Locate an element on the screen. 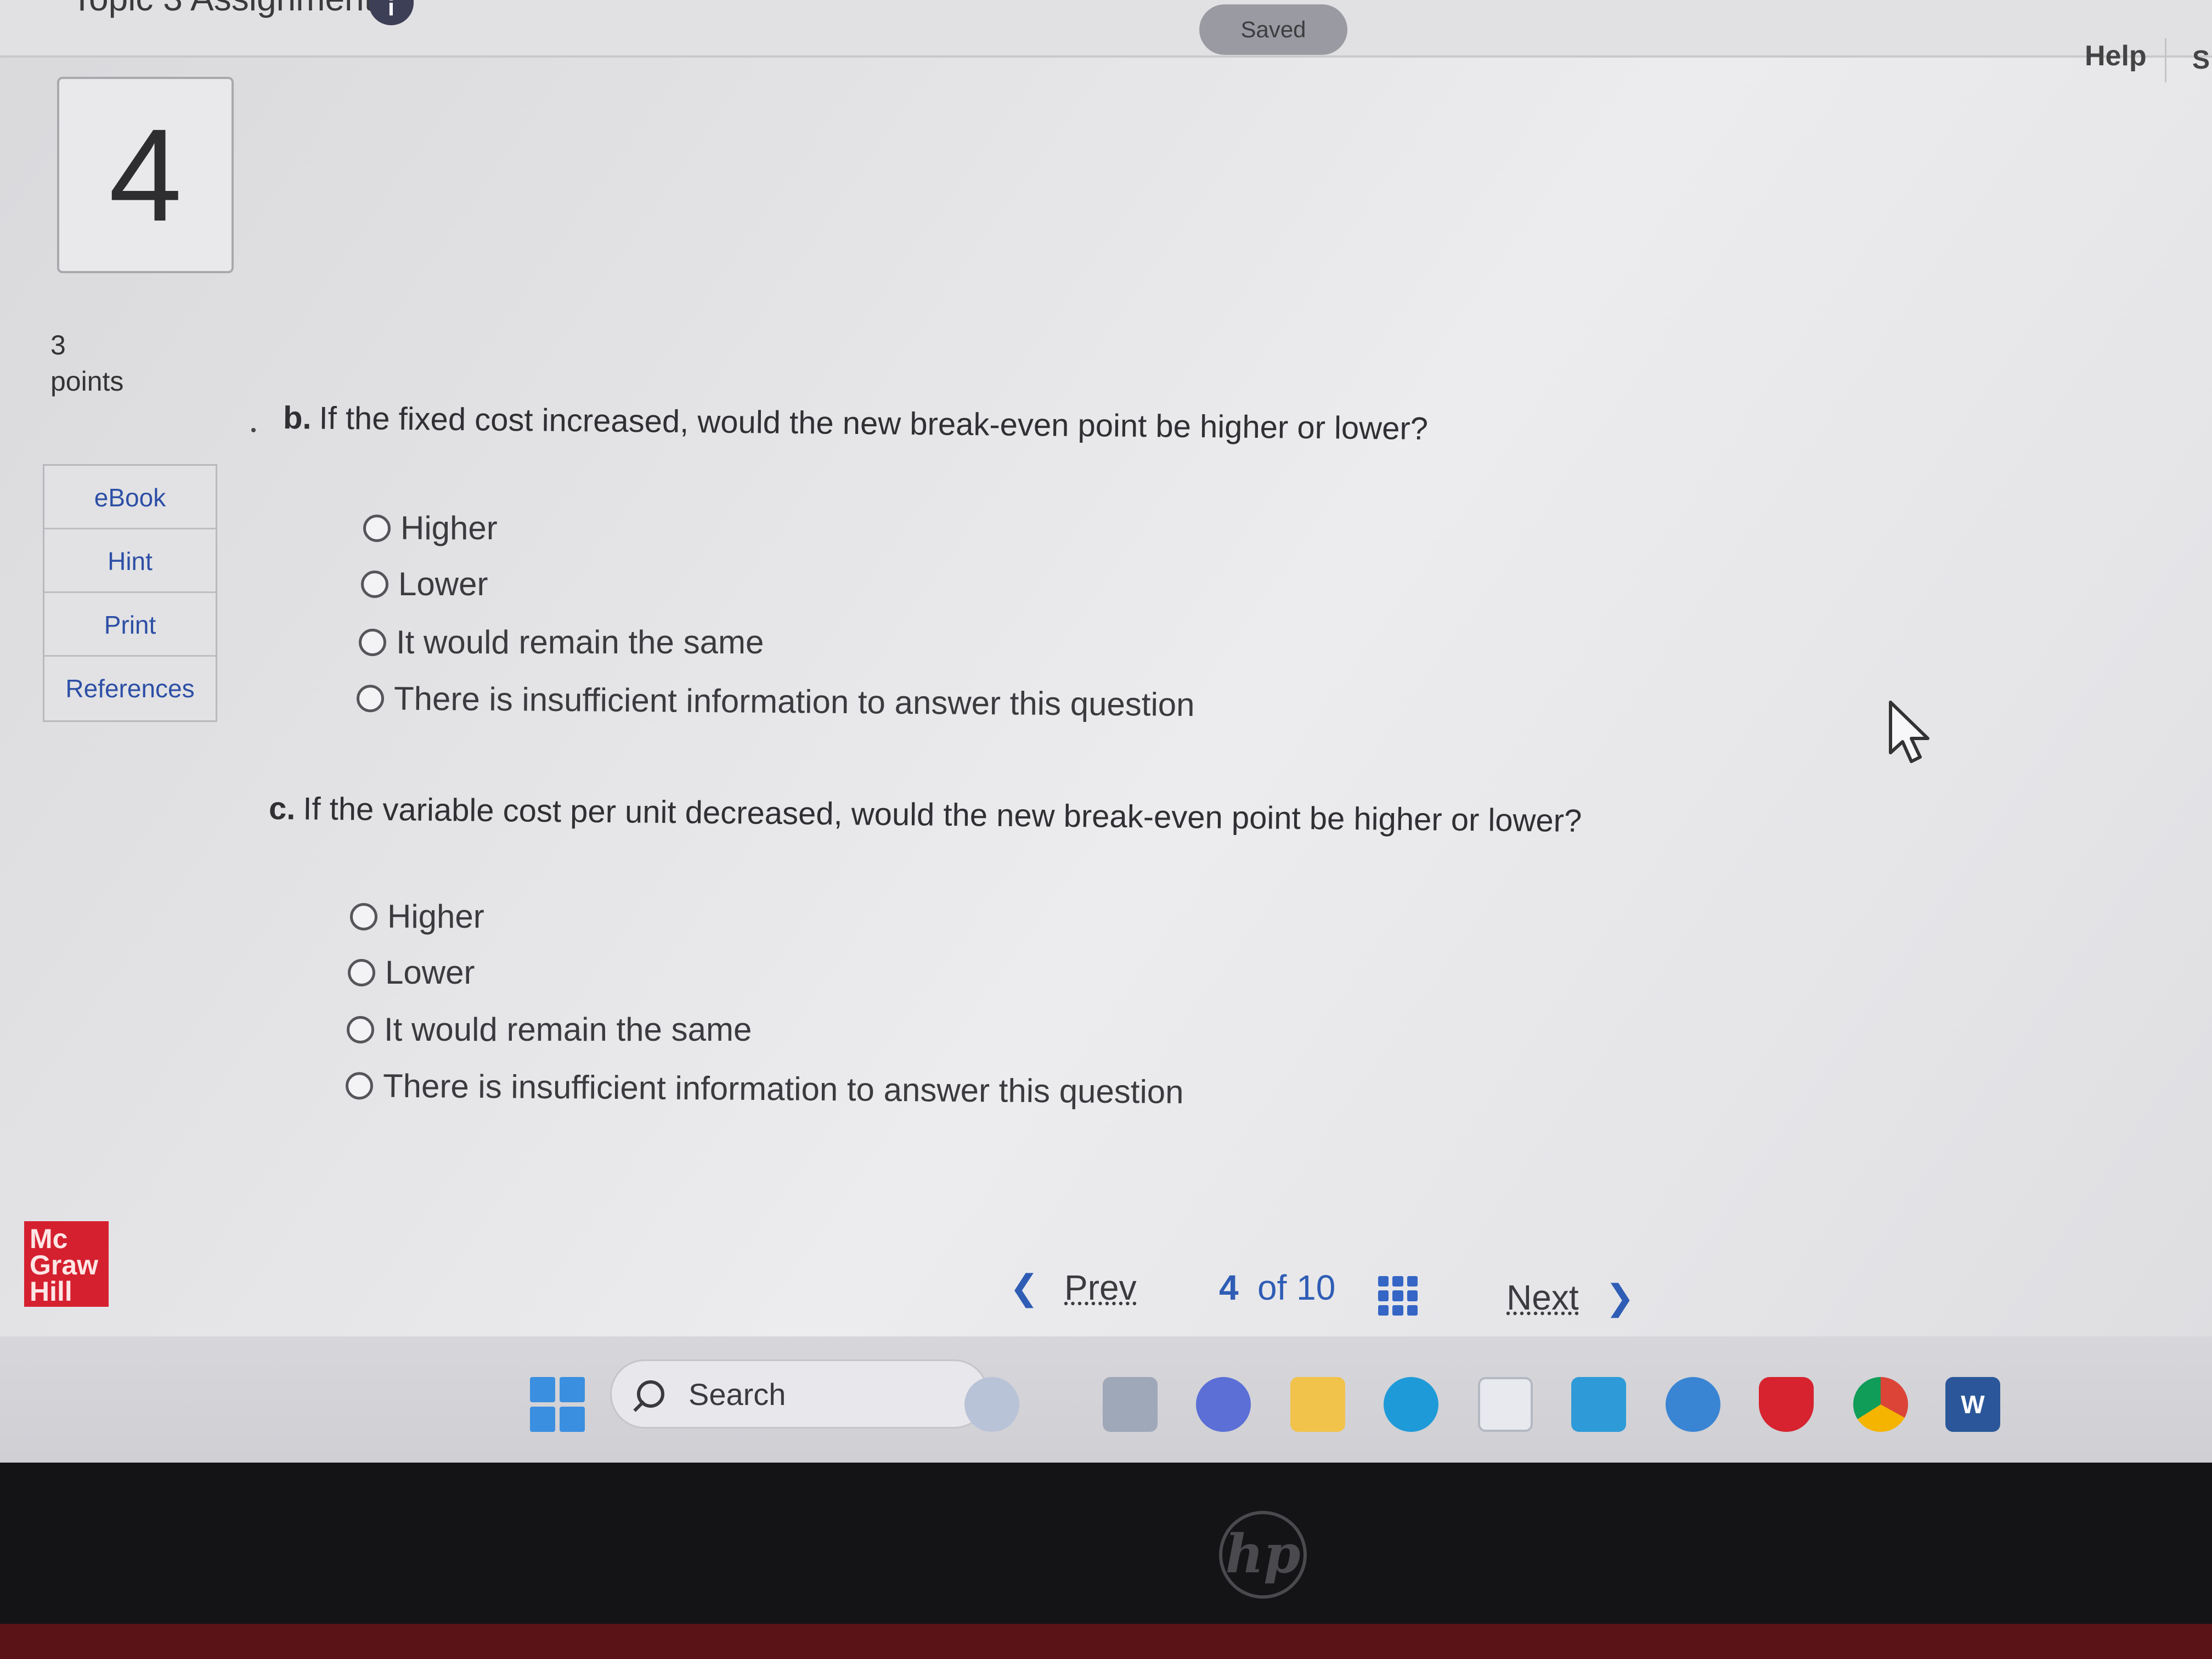 This screenshot has width=2212, height=1659. word-icon: W is located at coordinates (1973, 1404).